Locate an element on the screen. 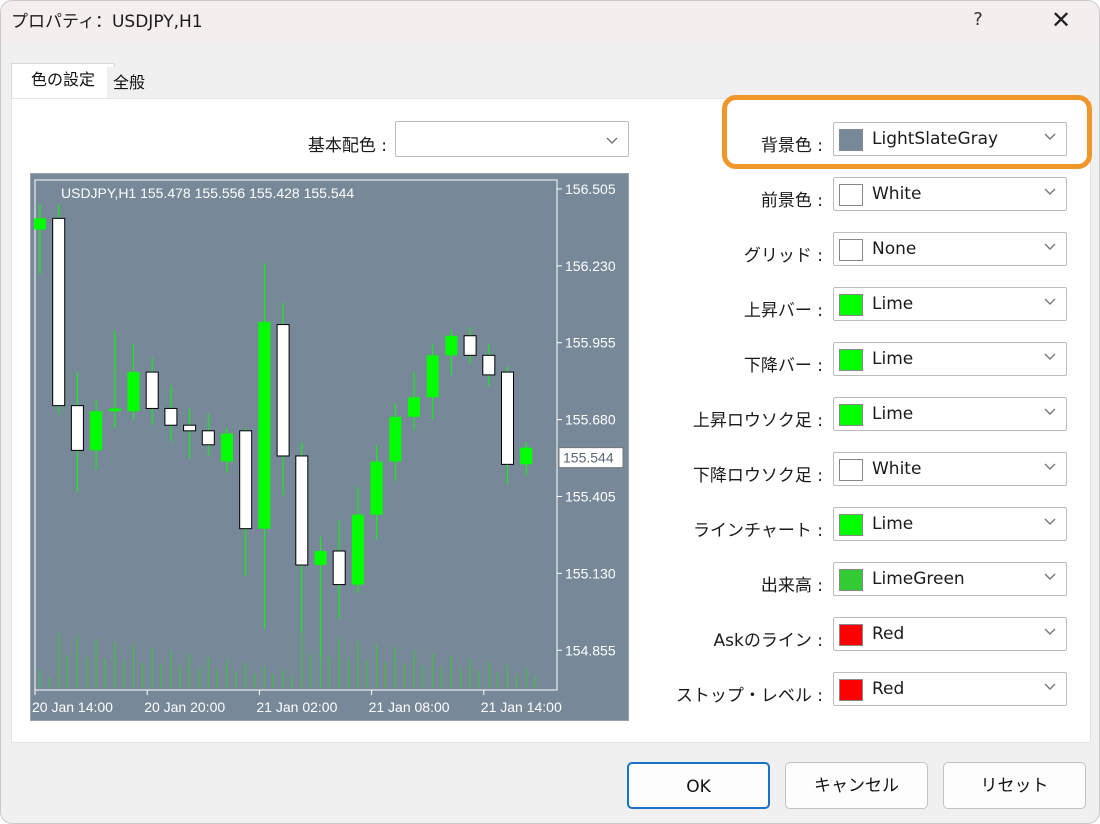 The height and width of the screenshot is (824, 1100). setting-color-value: LimeGreen is located at coordinates (918, 579).